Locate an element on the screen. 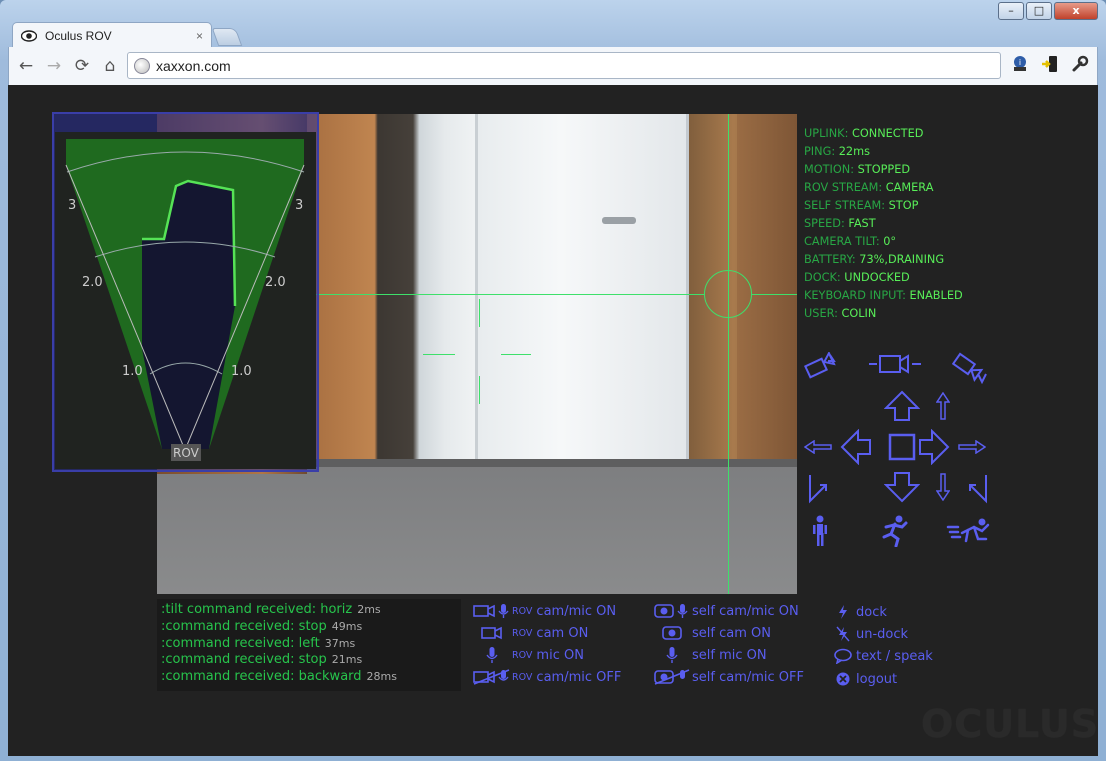  button-label: cam/mic ON is located at coordinates (576, 611).